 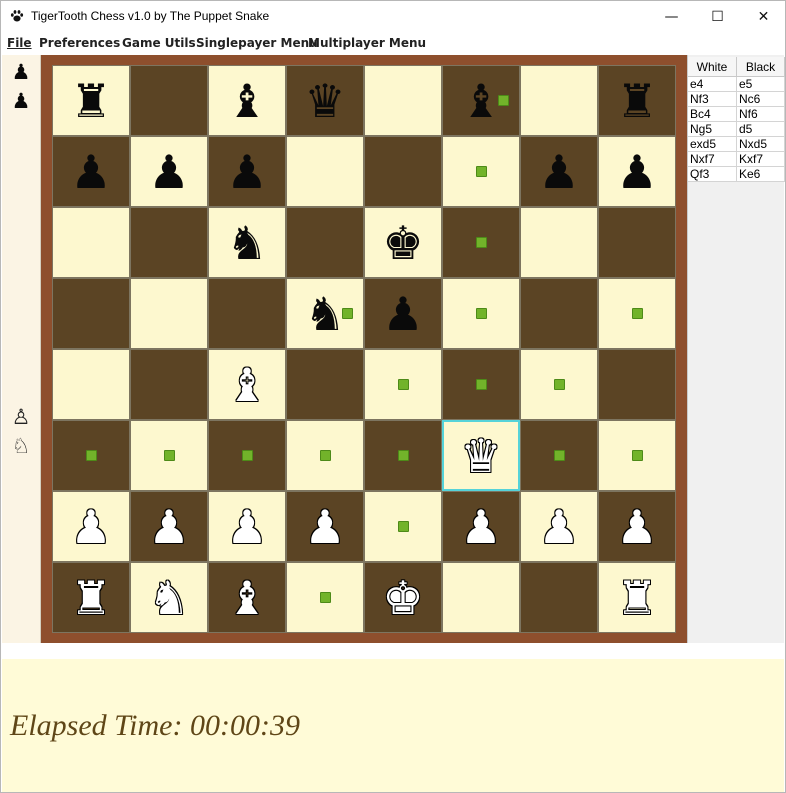 What do you see at coordinates (325, 384) in the screenshot?
I see `square-d4` at bounding box center [325, 384].